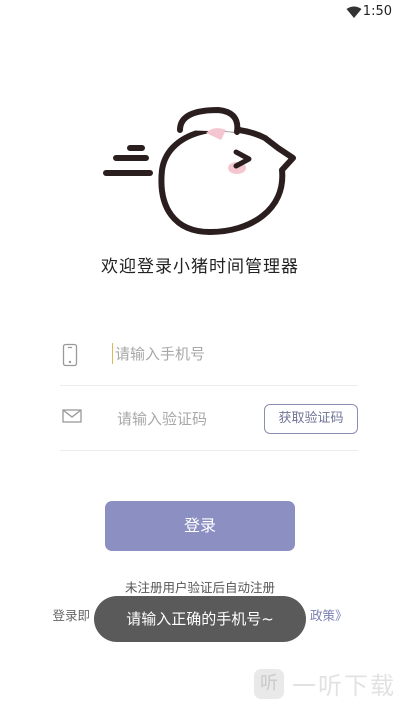  I want to click on agreement-prefix: 登录即, so click(71, 615).